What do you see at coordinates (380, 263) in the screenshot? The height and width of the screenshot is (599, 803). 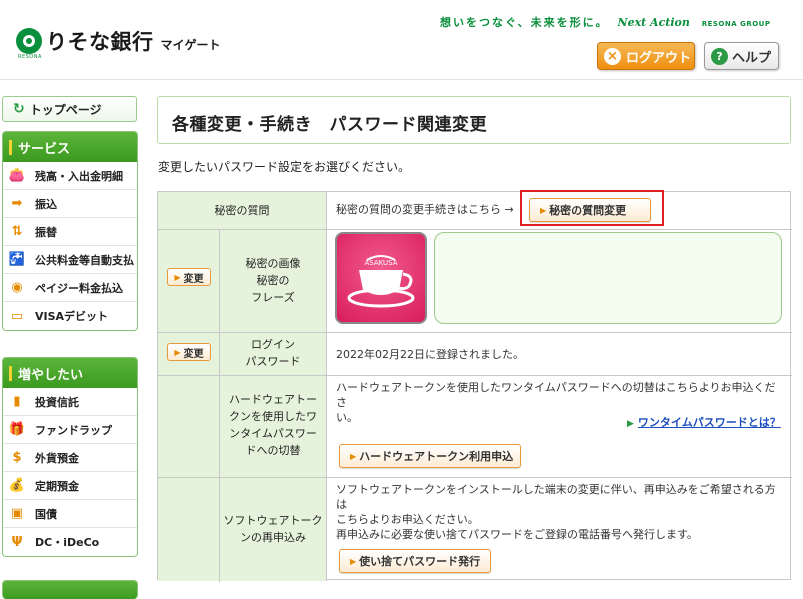 I see `image-caption: ASAKUSA` at bounding box center [380, 263].